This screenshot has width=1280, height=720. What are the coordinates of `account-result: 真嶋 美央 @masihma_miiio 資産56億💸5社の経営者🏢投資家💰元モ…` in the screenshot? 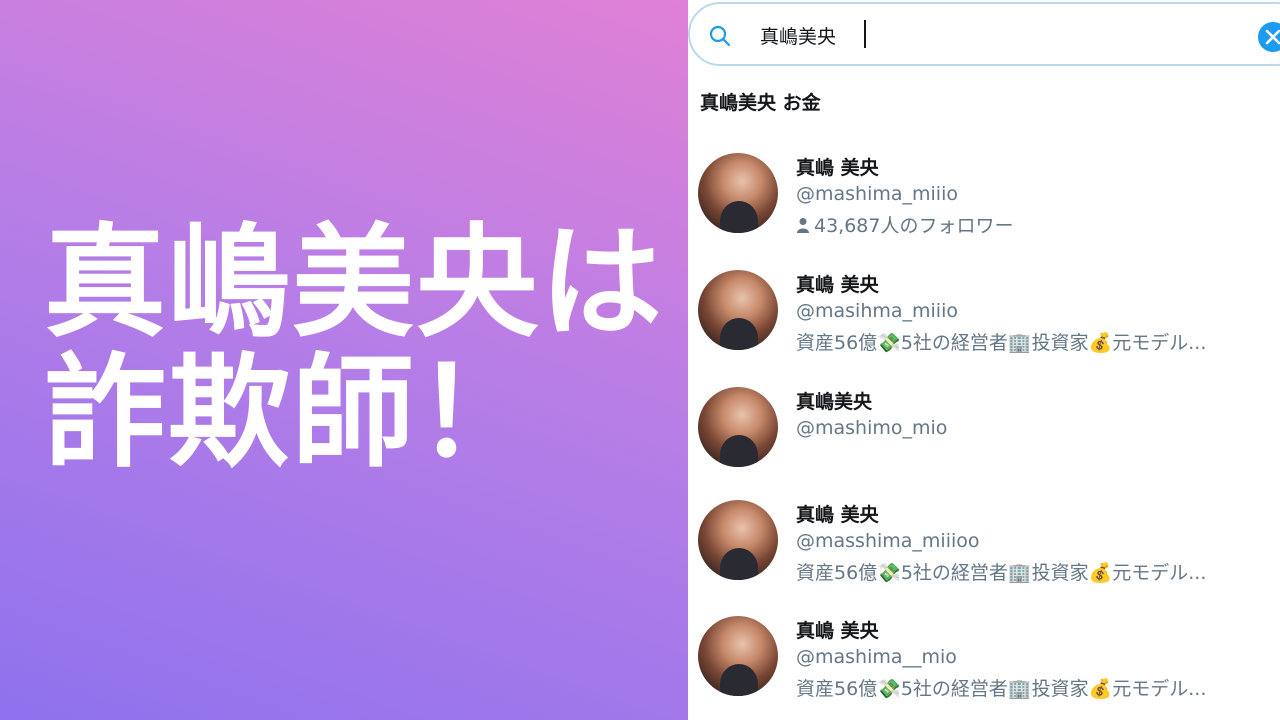 It's located at (984, 325).